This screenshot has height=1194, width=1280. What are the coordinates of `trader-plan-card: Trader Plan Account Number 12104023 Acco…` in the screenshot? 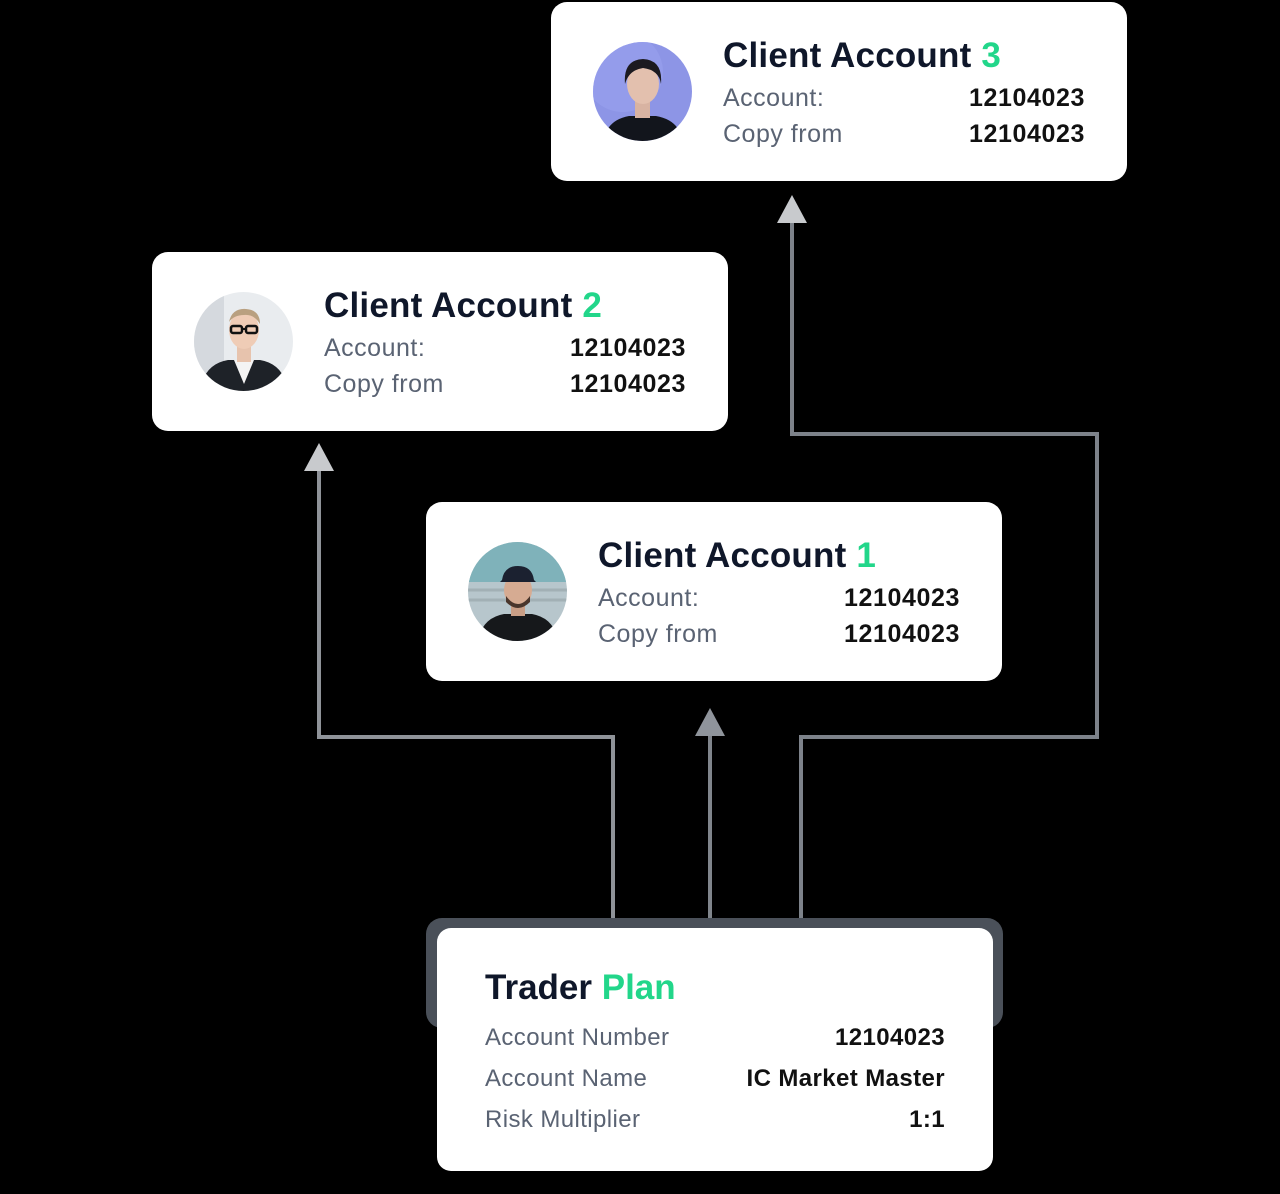 It's located at (715, 1049).